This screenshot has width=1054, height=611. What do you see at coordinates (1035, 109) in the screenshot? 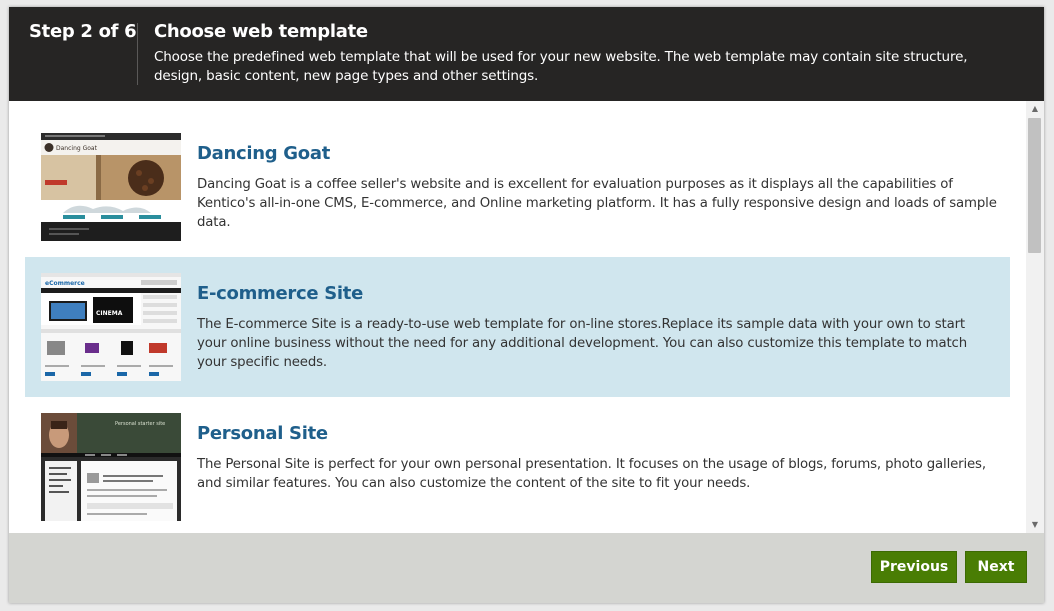
I see `scroll-up-icon: ▲` at bounding box center [1035, 109].